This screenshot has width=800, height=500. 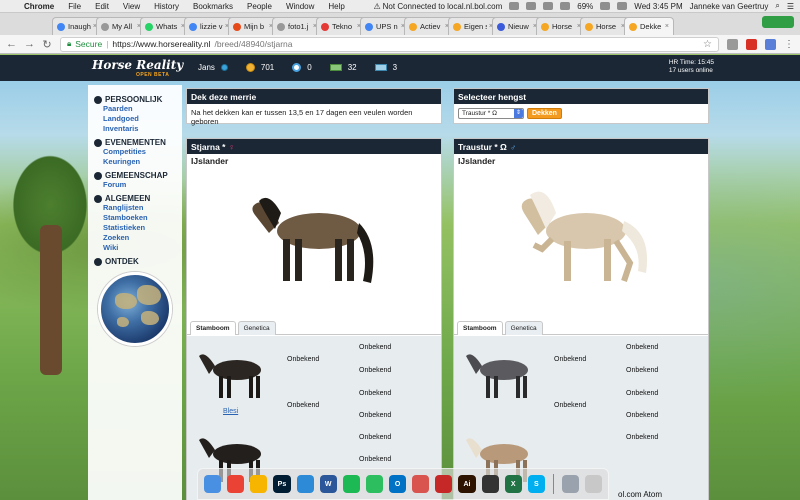 I want to click on wifi-icon, so click(x=548, y=6).